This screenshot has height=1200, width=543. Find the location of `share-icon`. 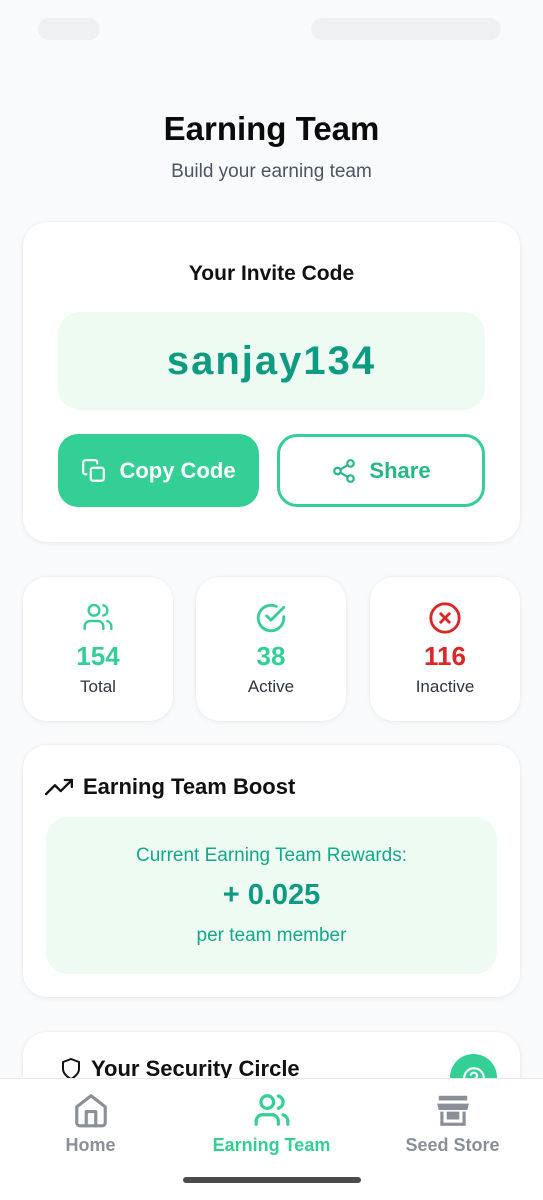

share-icon is located at coordinates (344, 470).